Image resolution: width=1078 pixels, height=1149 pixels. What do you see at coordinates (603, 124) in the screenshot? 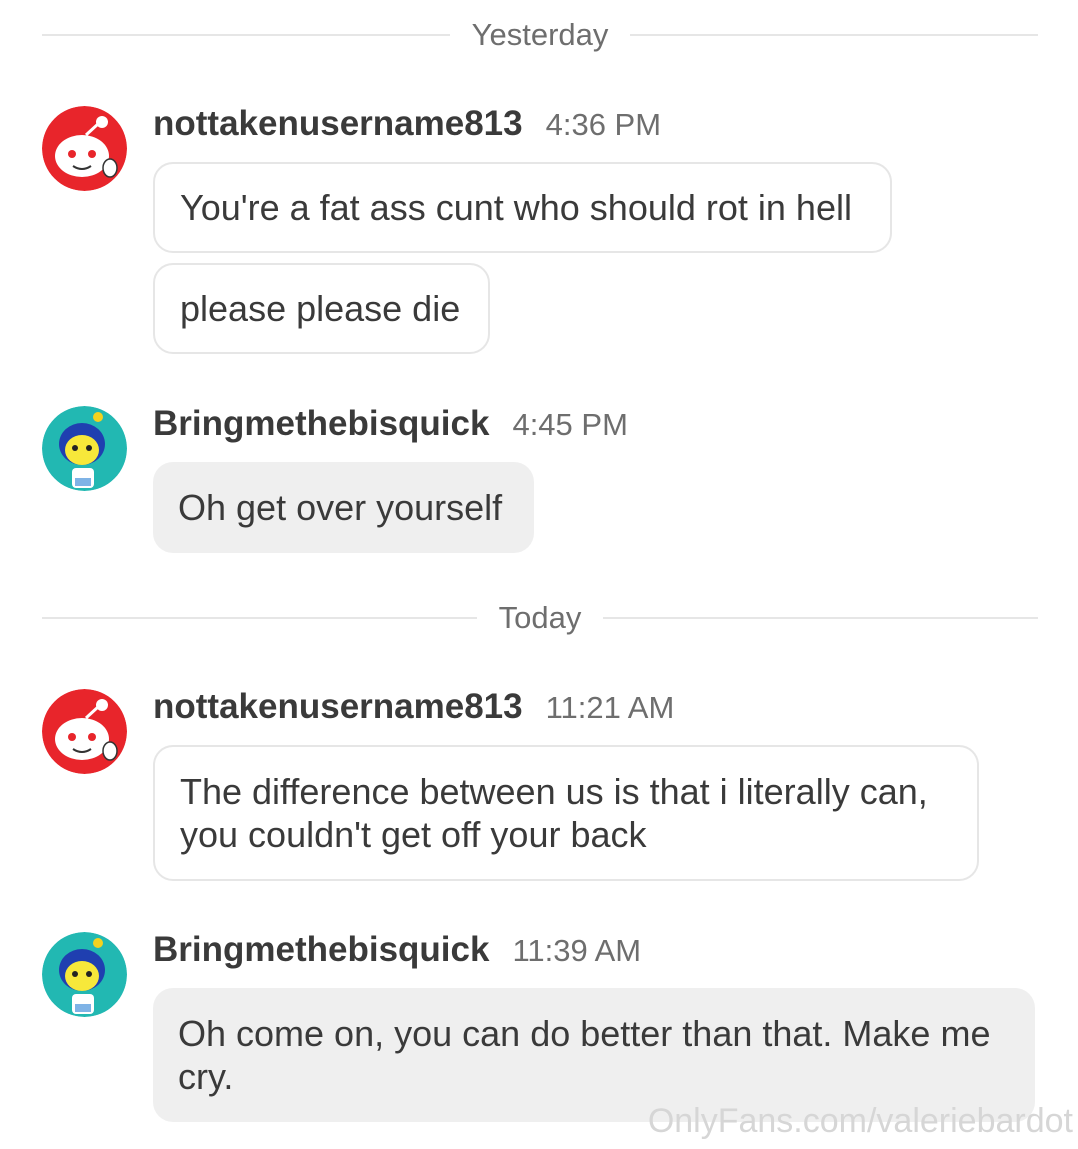
I see `timestamp: 4:36 PM` at bounding box center [603, 124].